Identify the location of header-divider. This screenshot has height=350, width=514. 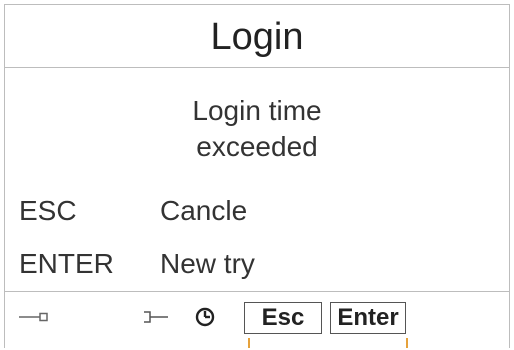
(257, 67).